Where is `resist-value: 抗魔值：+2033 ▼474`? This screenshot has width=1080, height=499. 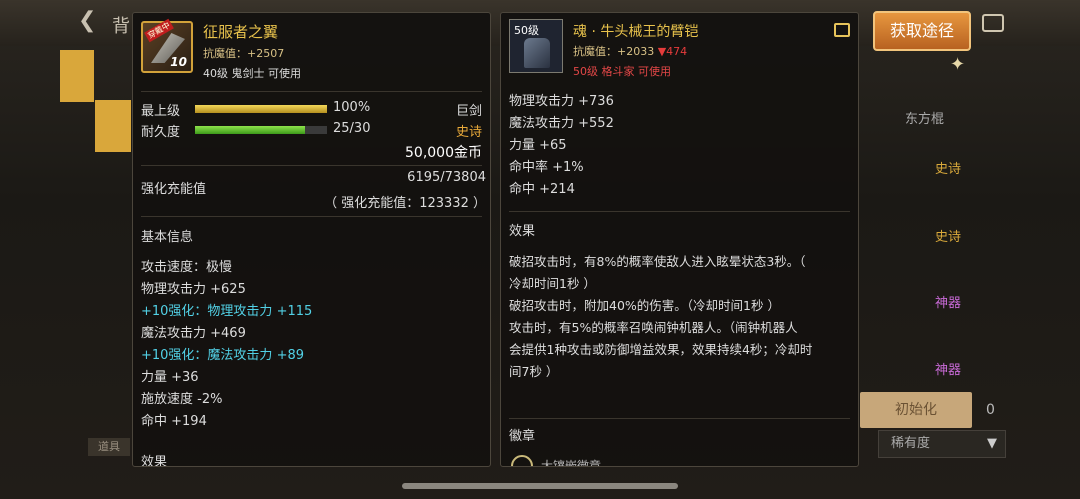
resist-value: 抗魔值：+2033 ▼474 is located at coordinates (630, 51).